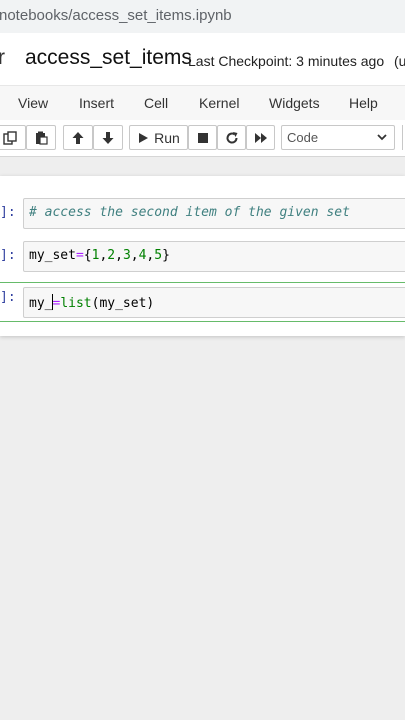  I want to click on code-token-operator: =, so click(79, 255).